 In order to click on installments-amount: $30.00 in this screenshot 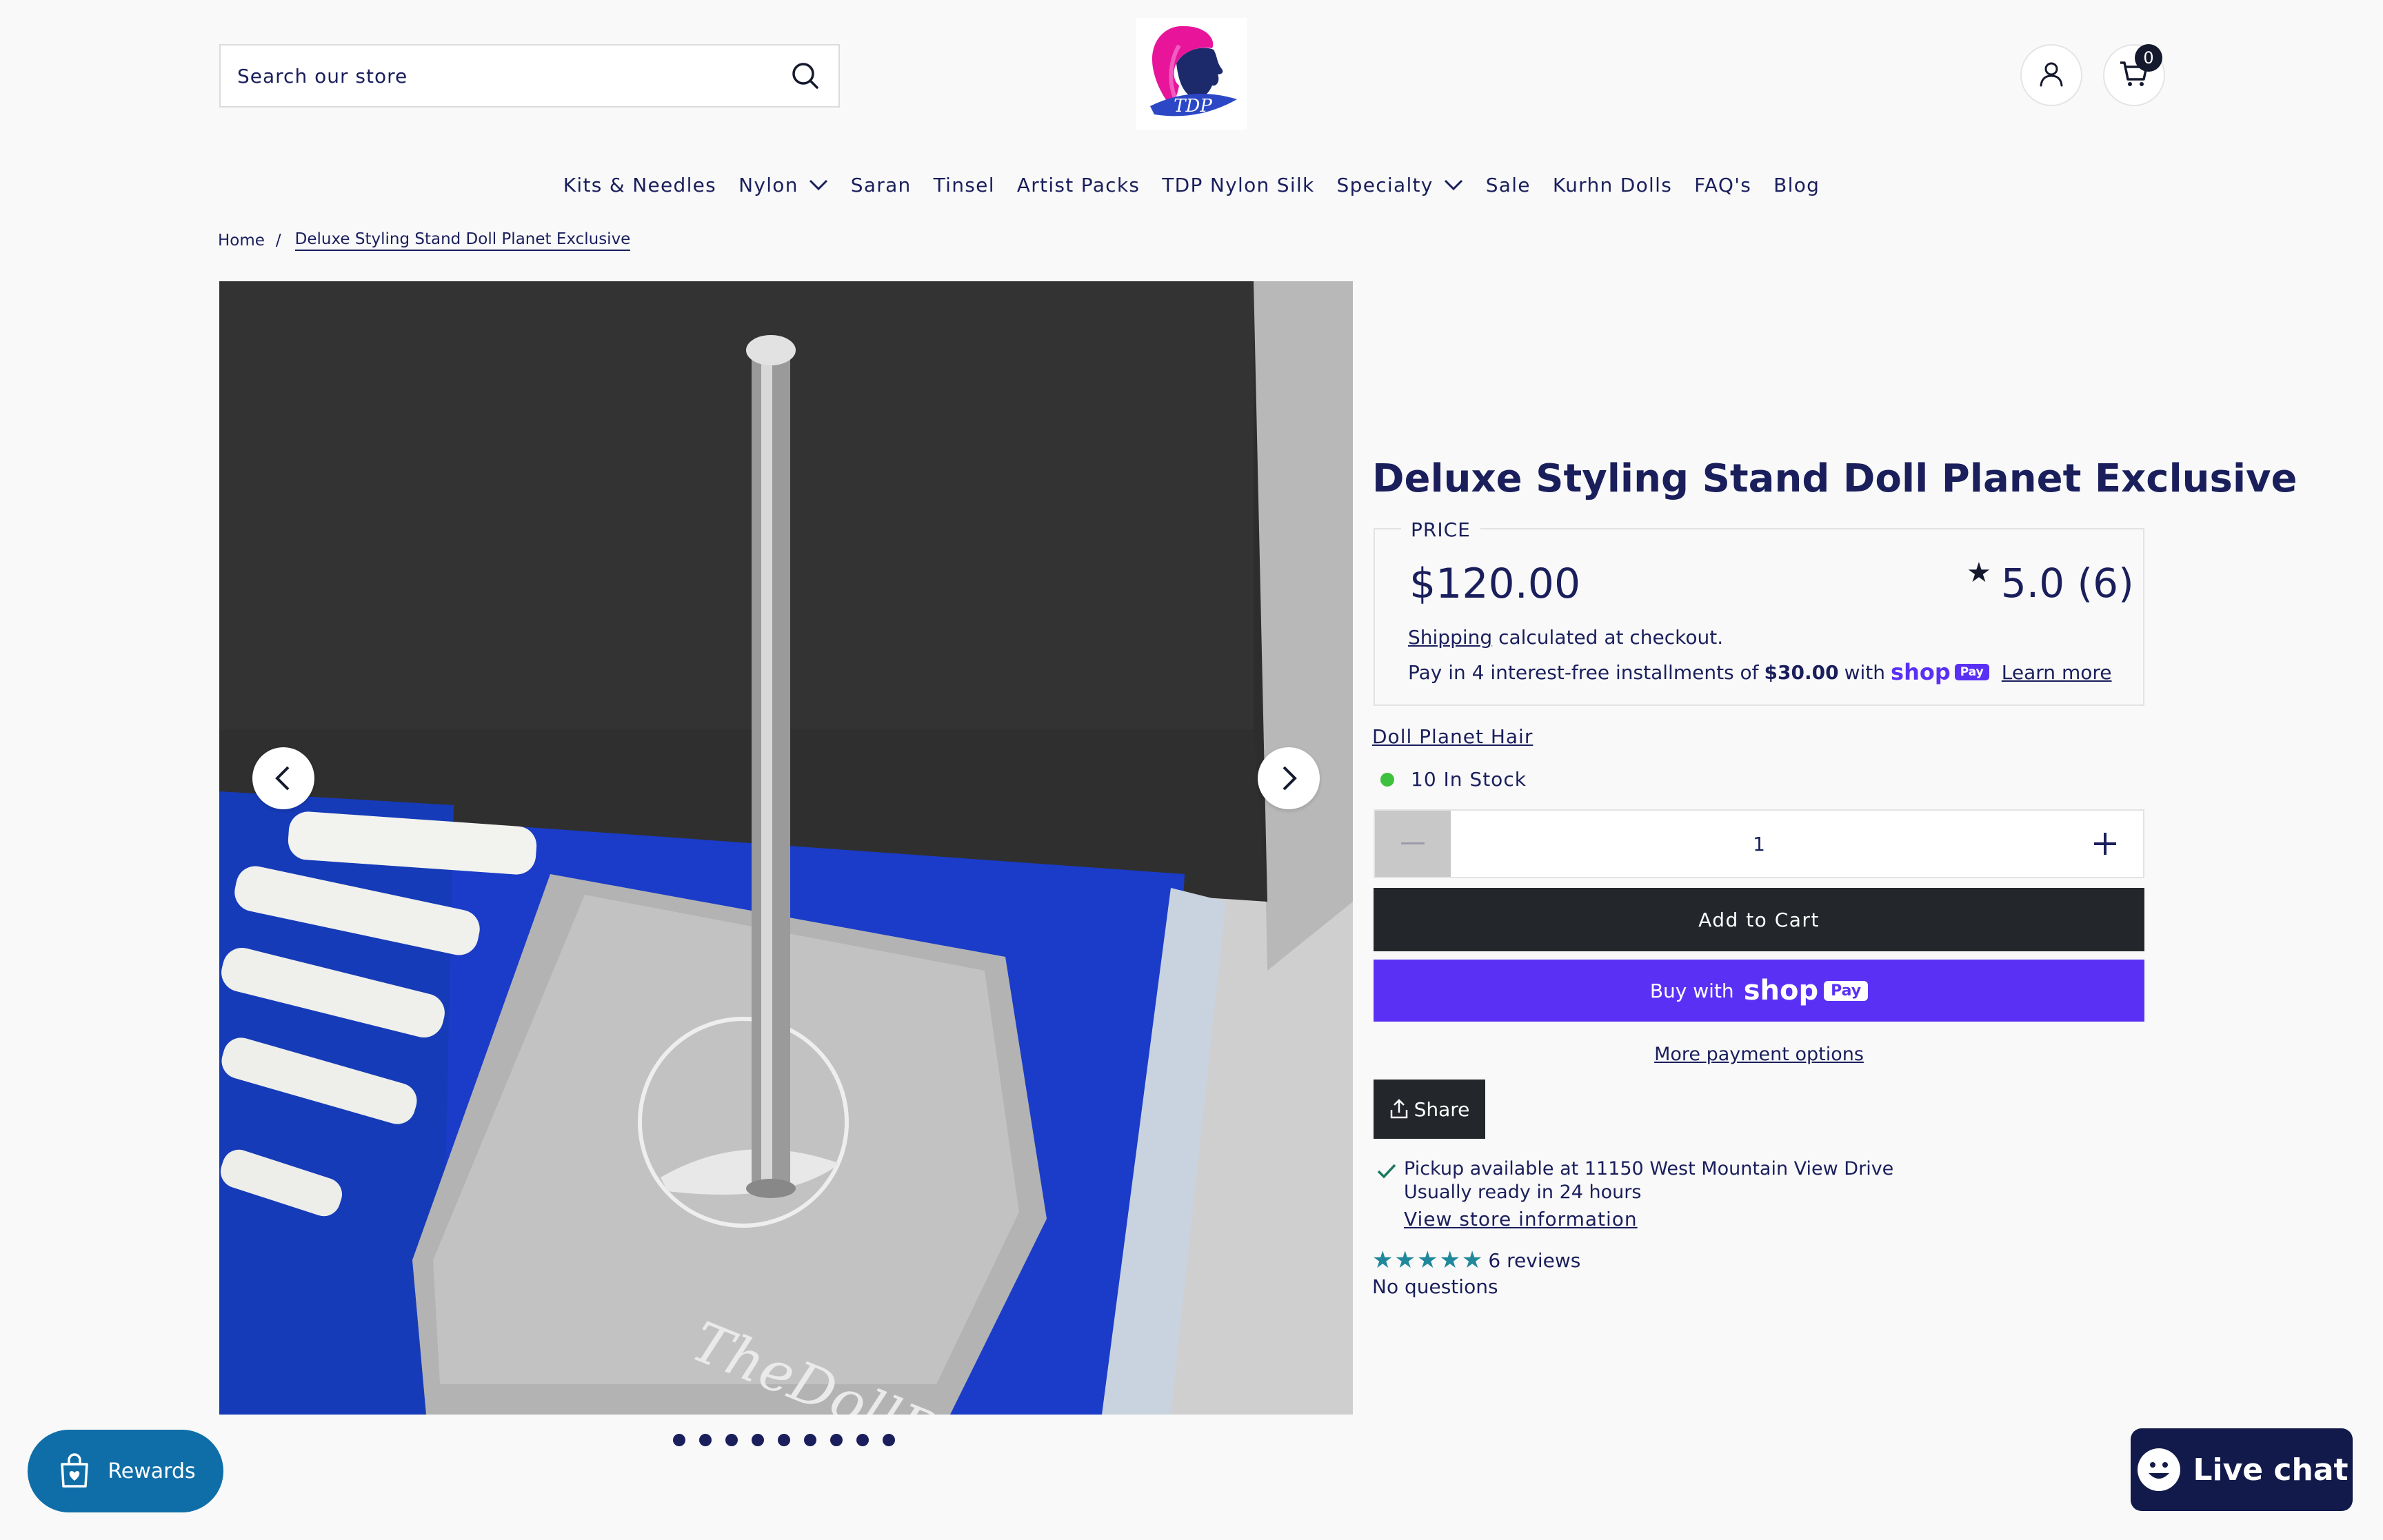, I will do `click(1801, 672)`.